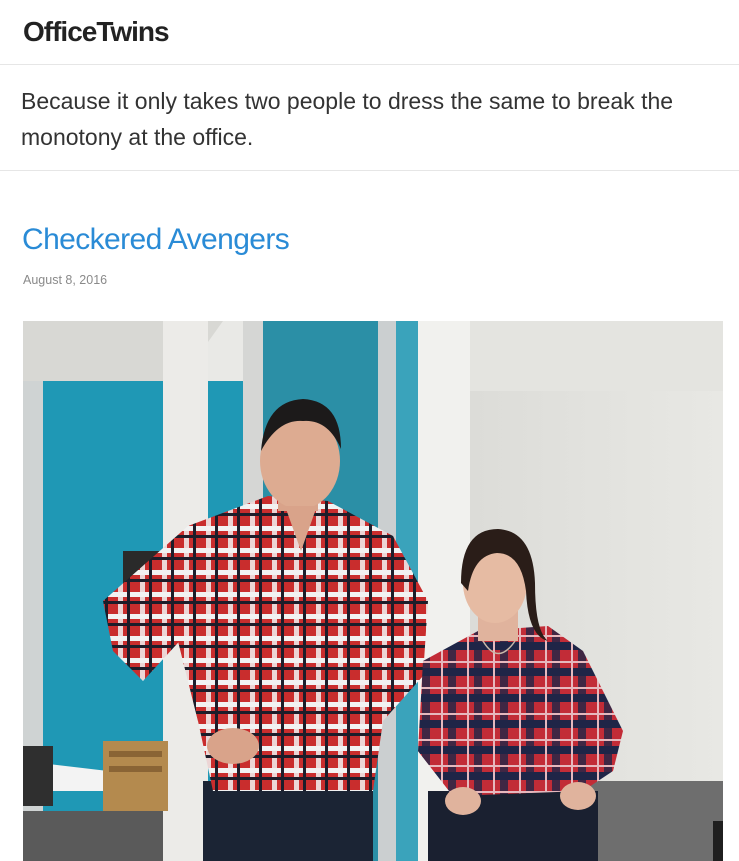 The image size is (739, 861). I want to click on site-header: OfficeTwins, so click(369, 32).